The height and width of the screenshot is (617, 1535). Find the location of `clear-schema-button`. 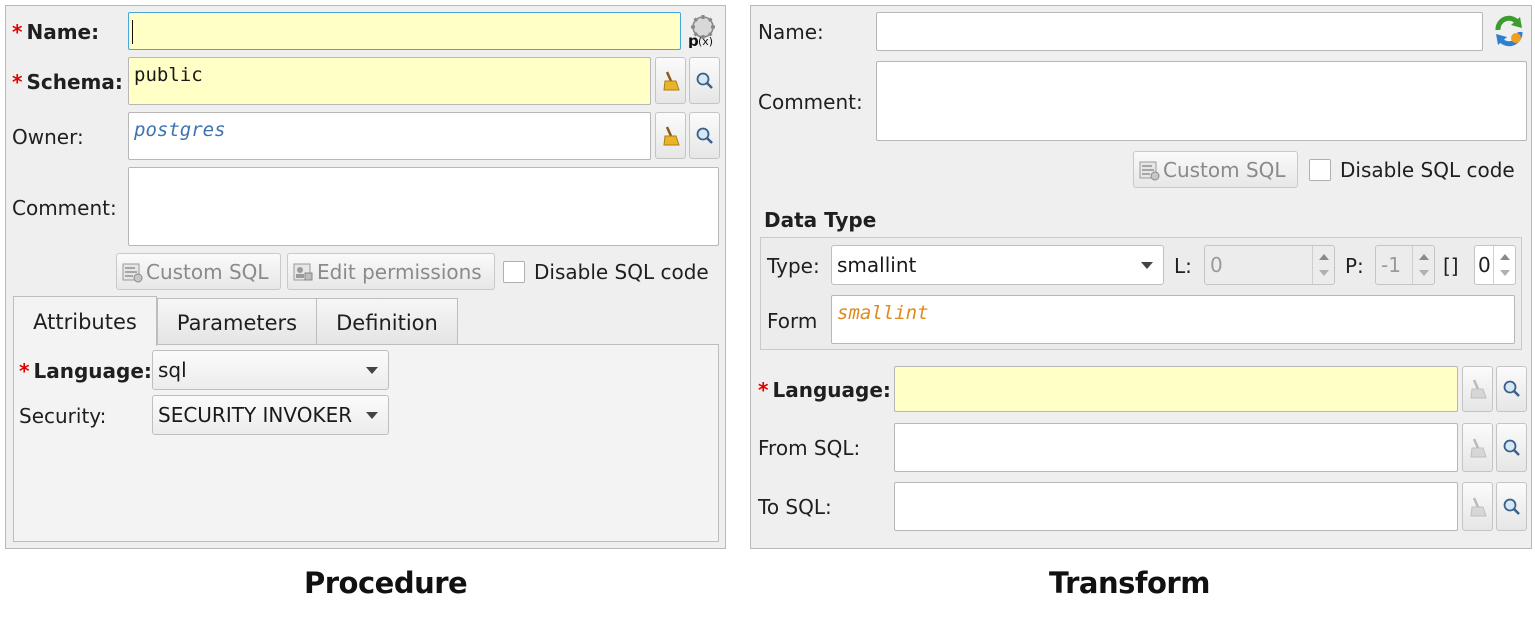

clear-schema-button is located at coordinates (670, 80).